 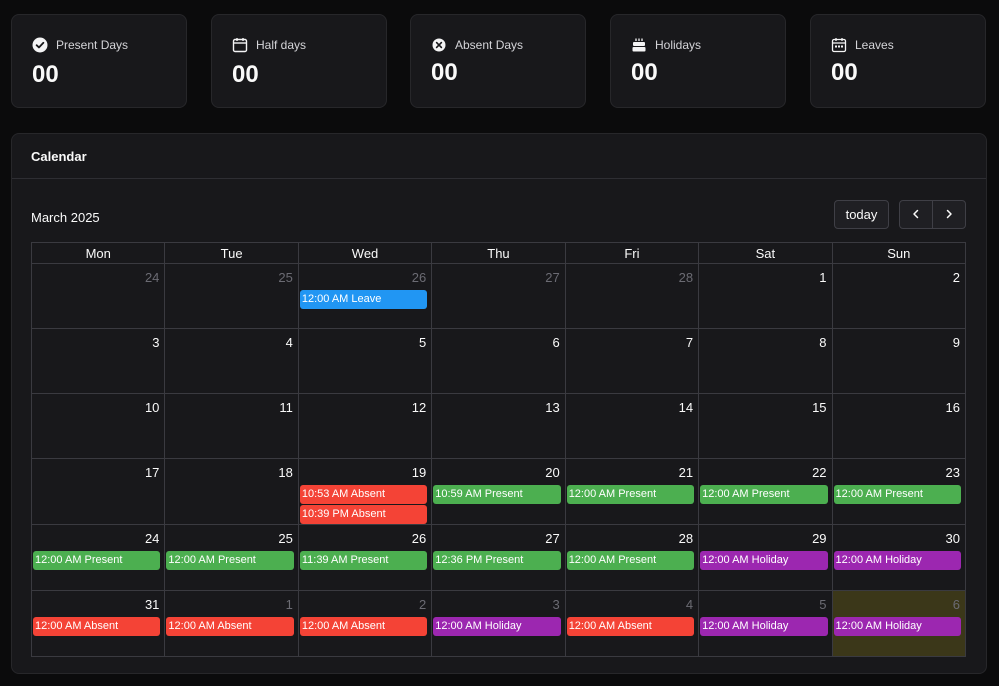 What do you see at coordinates (231, 536) in the screenshot?
I see `day-number: 25` at bounding box center [231, 536].